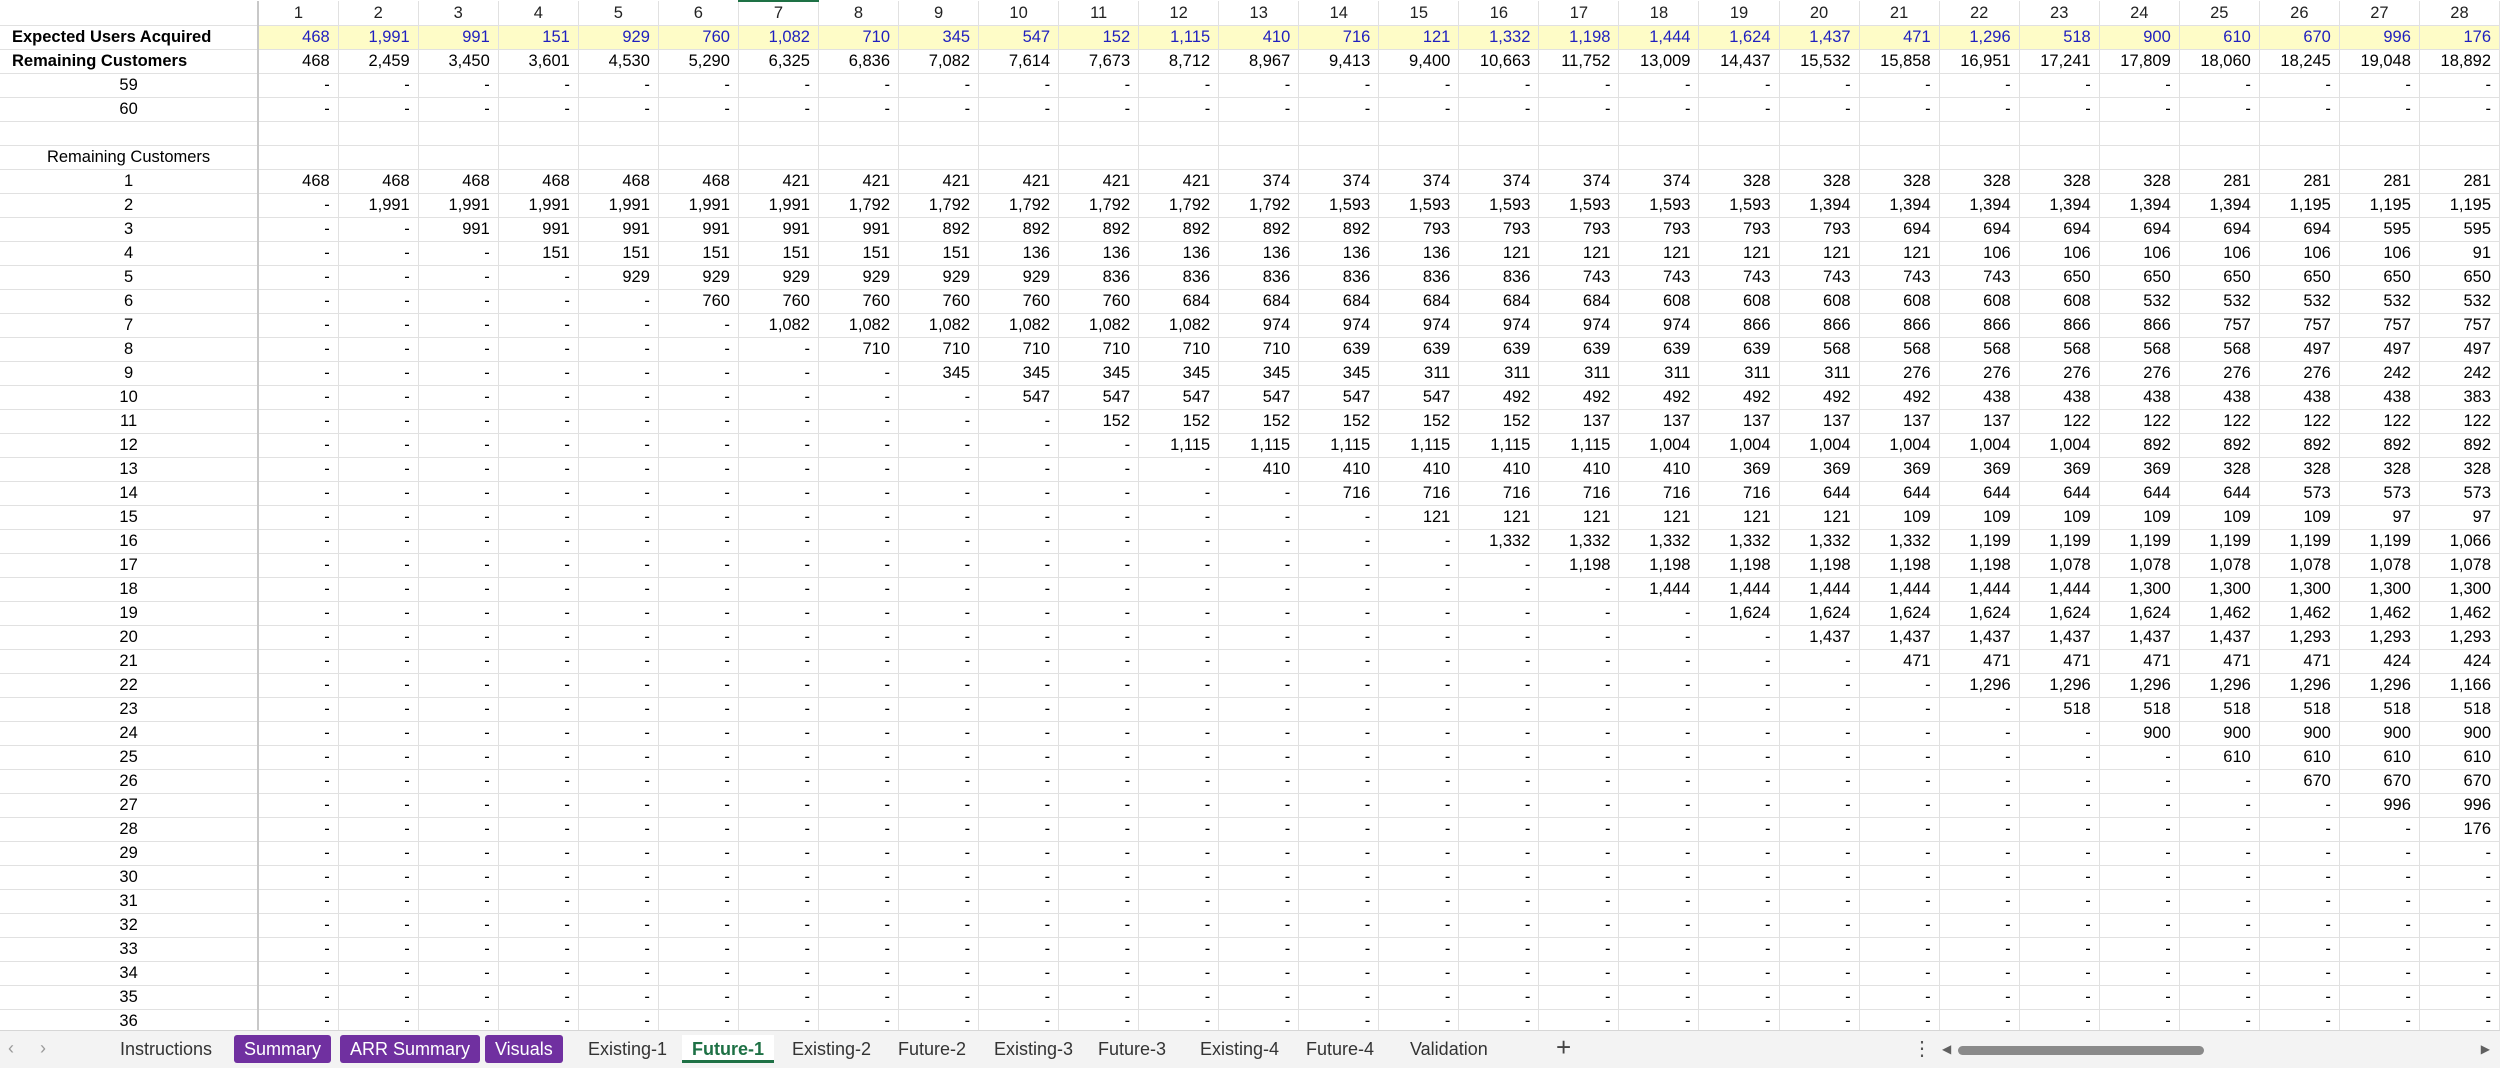 Image resolution: width=2500 pixels, height=1068 pixels. Describe the element at coordinates (1819, 397) in the screenshot. I see `data-cell: 492` at that location.